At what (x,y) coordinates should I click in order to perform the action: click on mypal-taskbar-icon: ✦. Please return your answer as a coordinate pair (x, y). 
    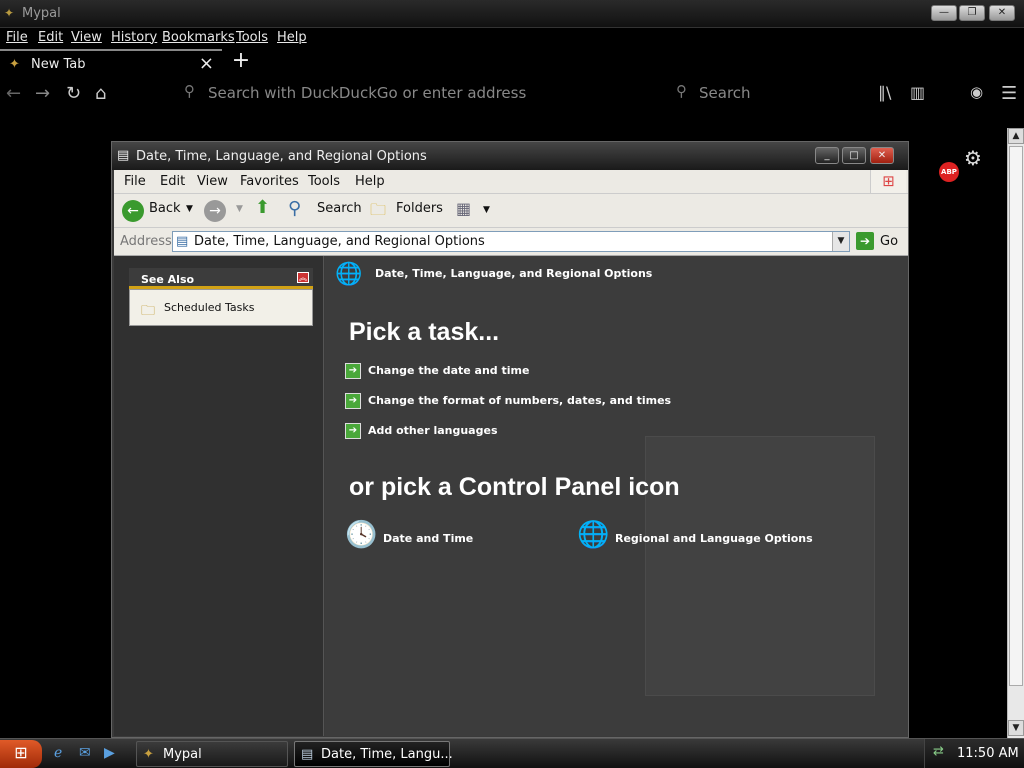
    Looking at the image, I should click on (148, 754).